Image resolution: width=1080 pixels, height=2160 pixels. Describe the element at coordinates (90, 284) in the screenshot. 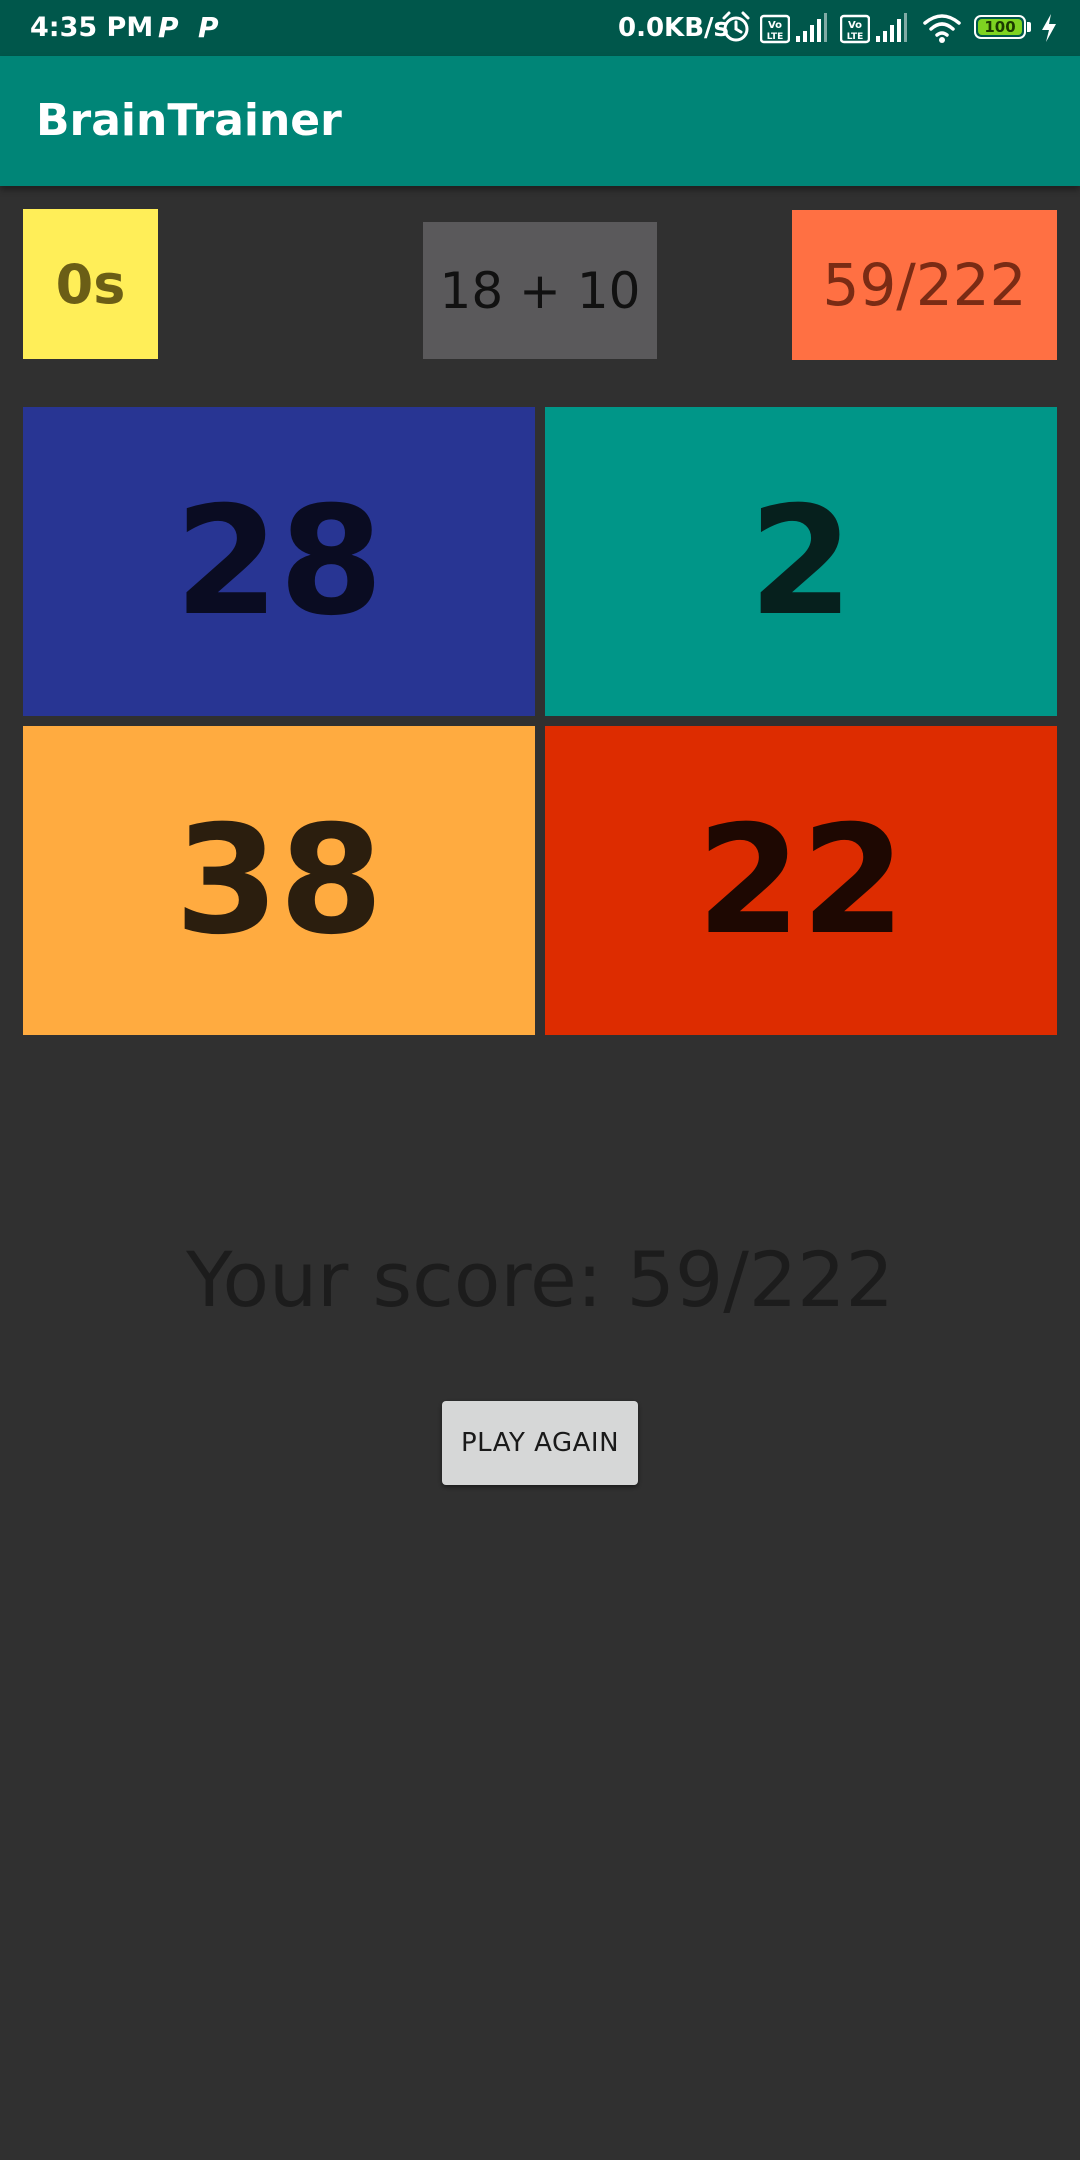

I see `timer-display: 0s` at that location.